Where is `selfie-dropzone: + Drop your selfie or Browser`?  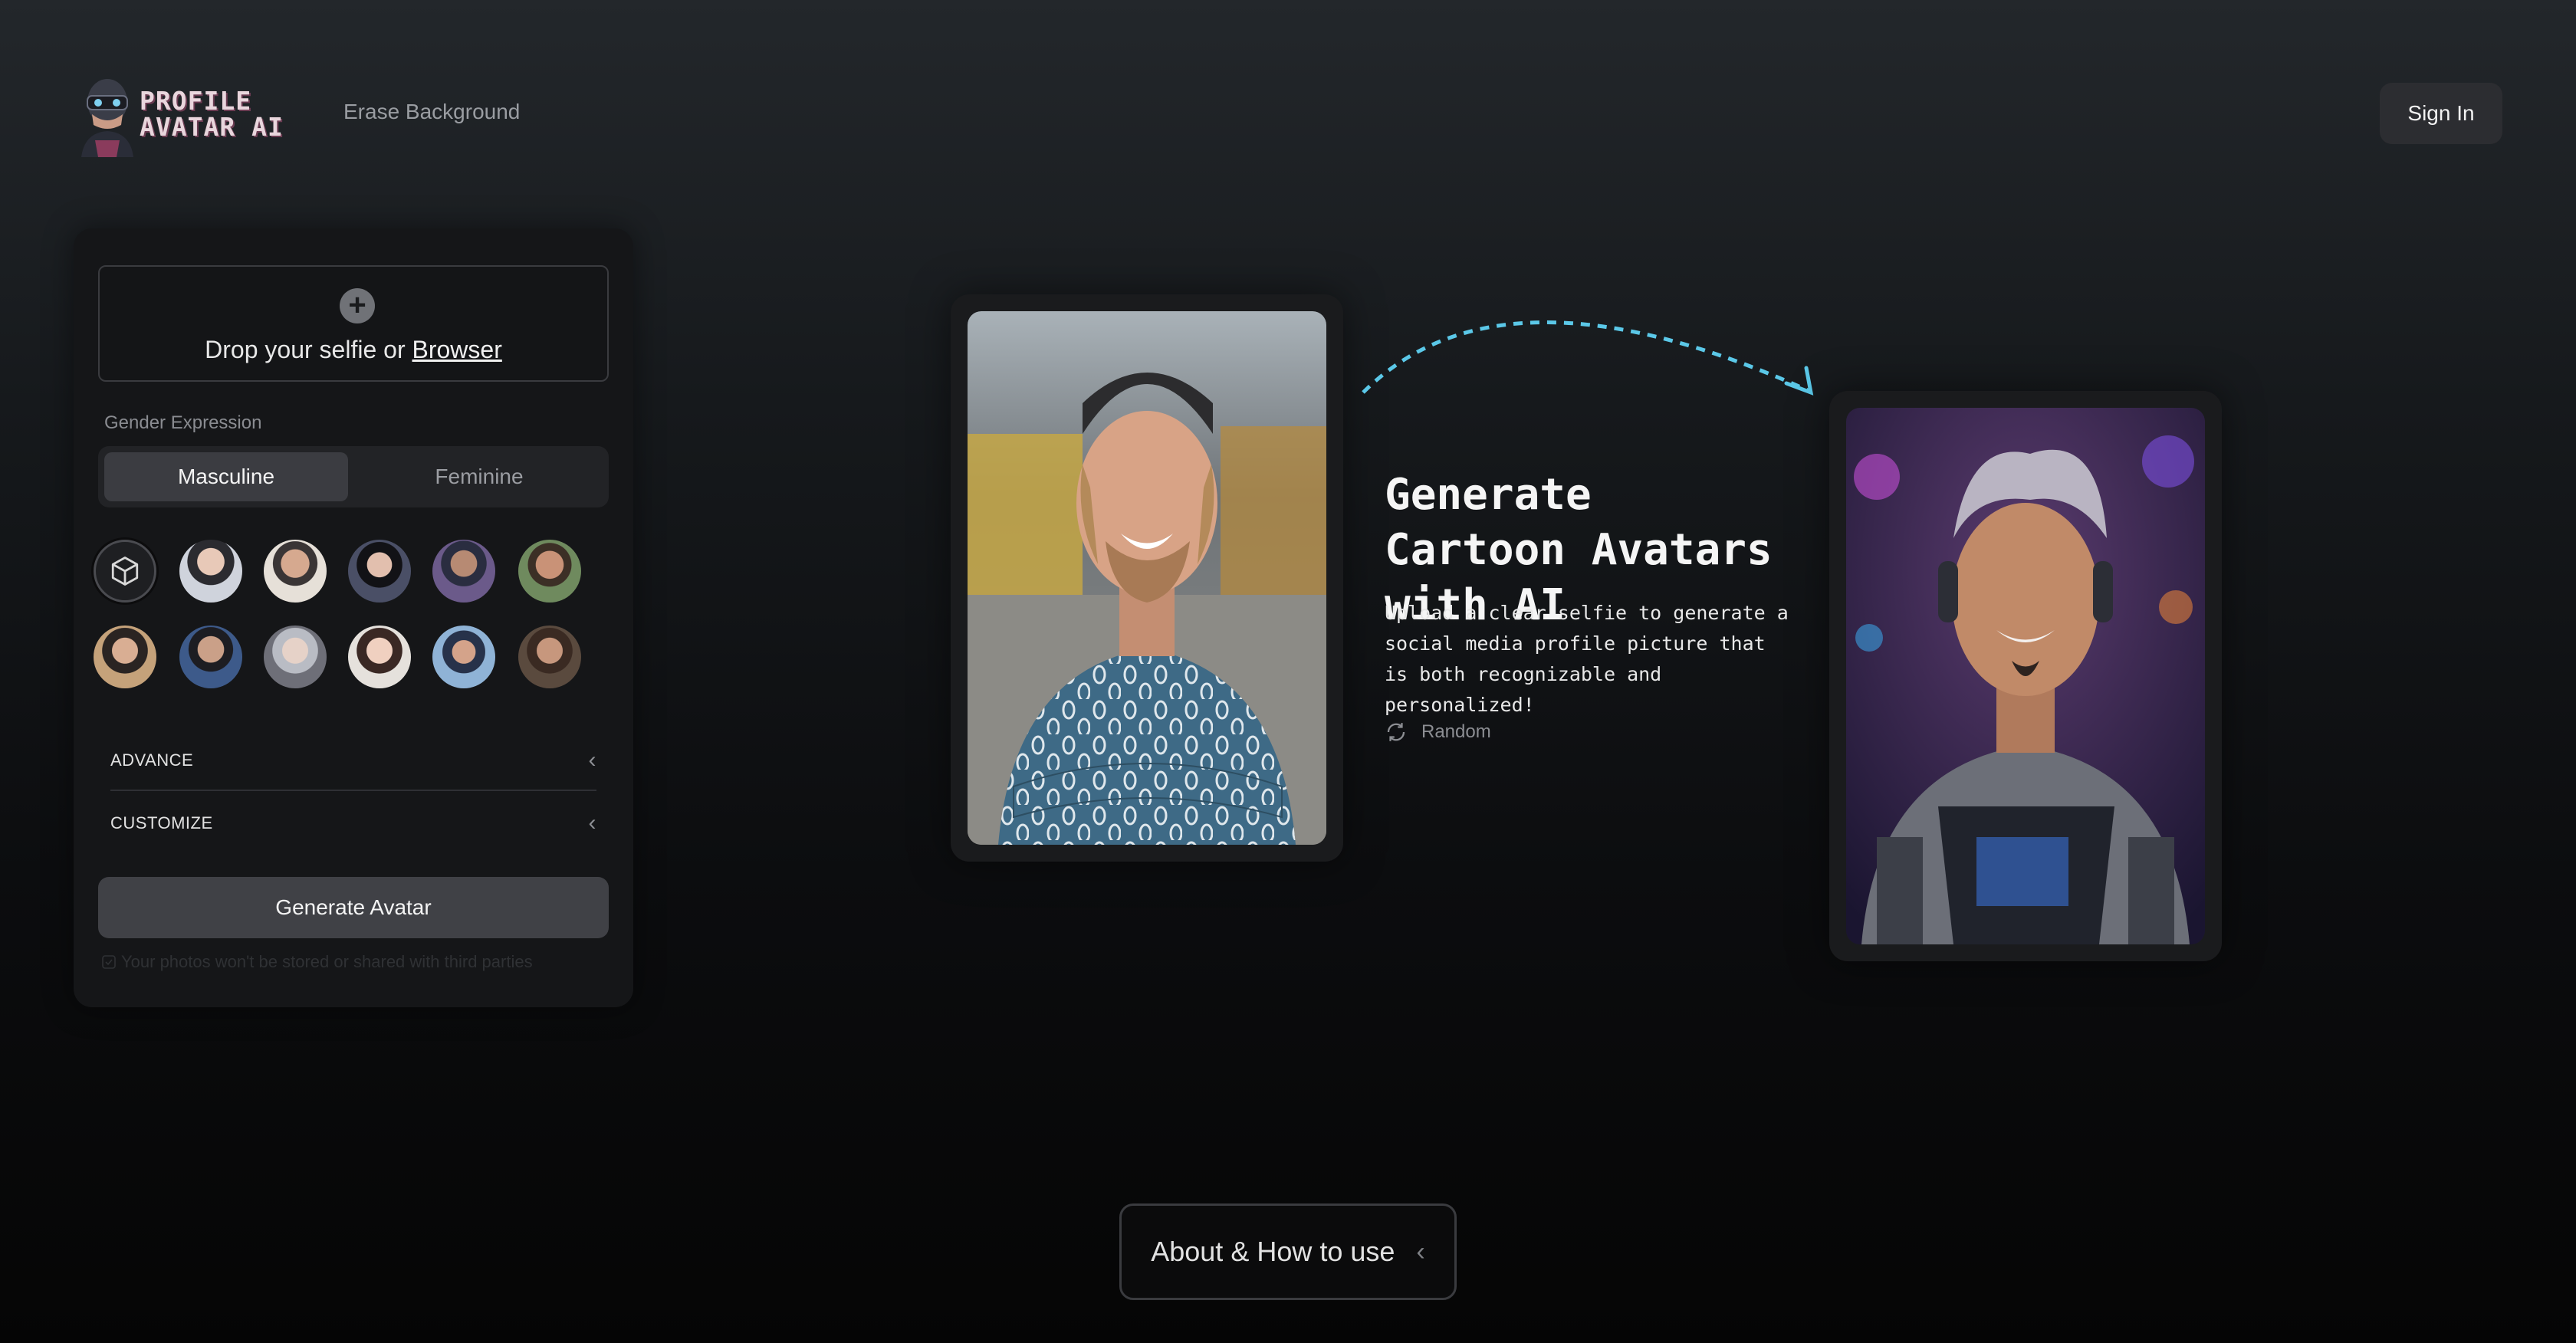 selfie-dropzone: + Drop your selfie or Browser is located at coordinates (353, 323).